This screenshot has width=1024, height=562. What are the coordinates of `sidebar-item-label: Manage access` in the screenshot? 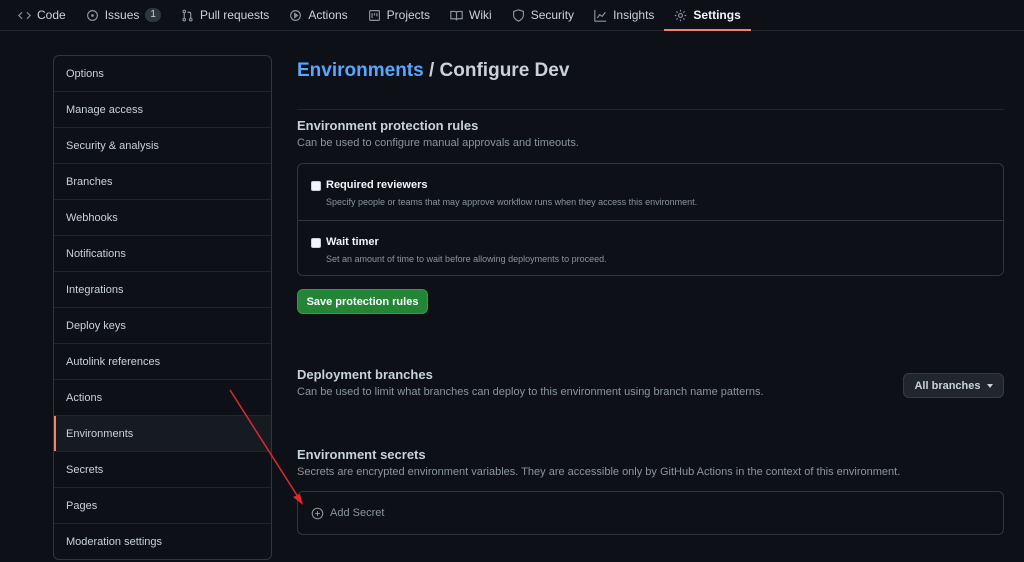 It's located at (105, 109).